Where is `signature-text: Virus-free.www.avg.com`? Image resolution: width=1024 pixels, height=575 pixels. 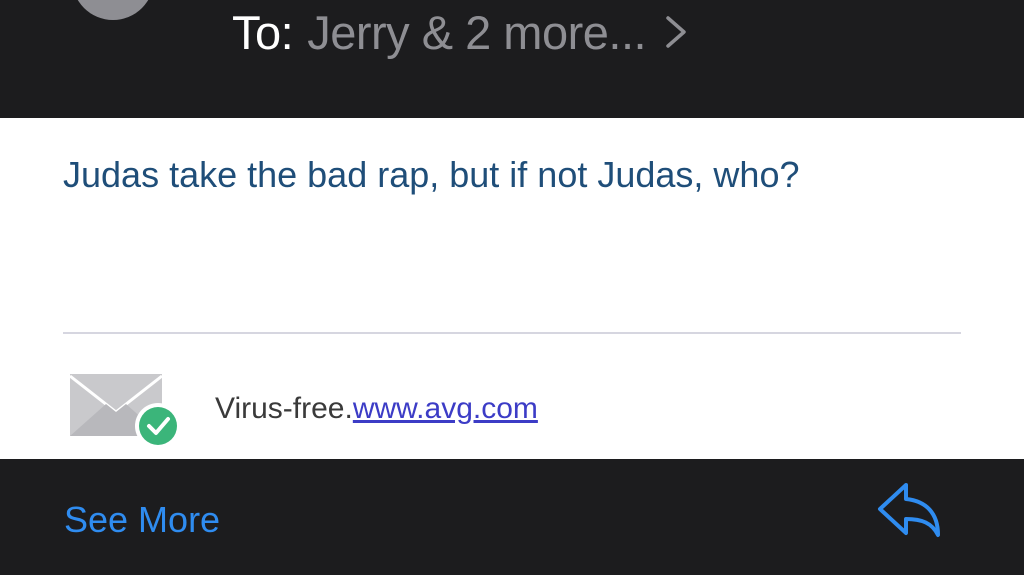
signature-text: Virus-free.www.avg.com is located at coordinates (376, 409).